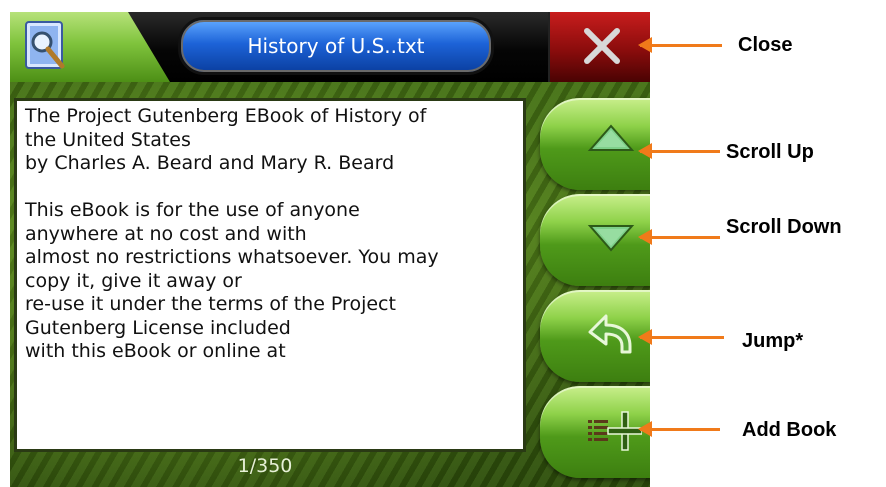 Image resolution: width=886 pixels, height=487 pixels. What do you see at coordinates (611, 137) in the screenshot?
I see `triangle-up-icon` at bounding box center [611, 137].